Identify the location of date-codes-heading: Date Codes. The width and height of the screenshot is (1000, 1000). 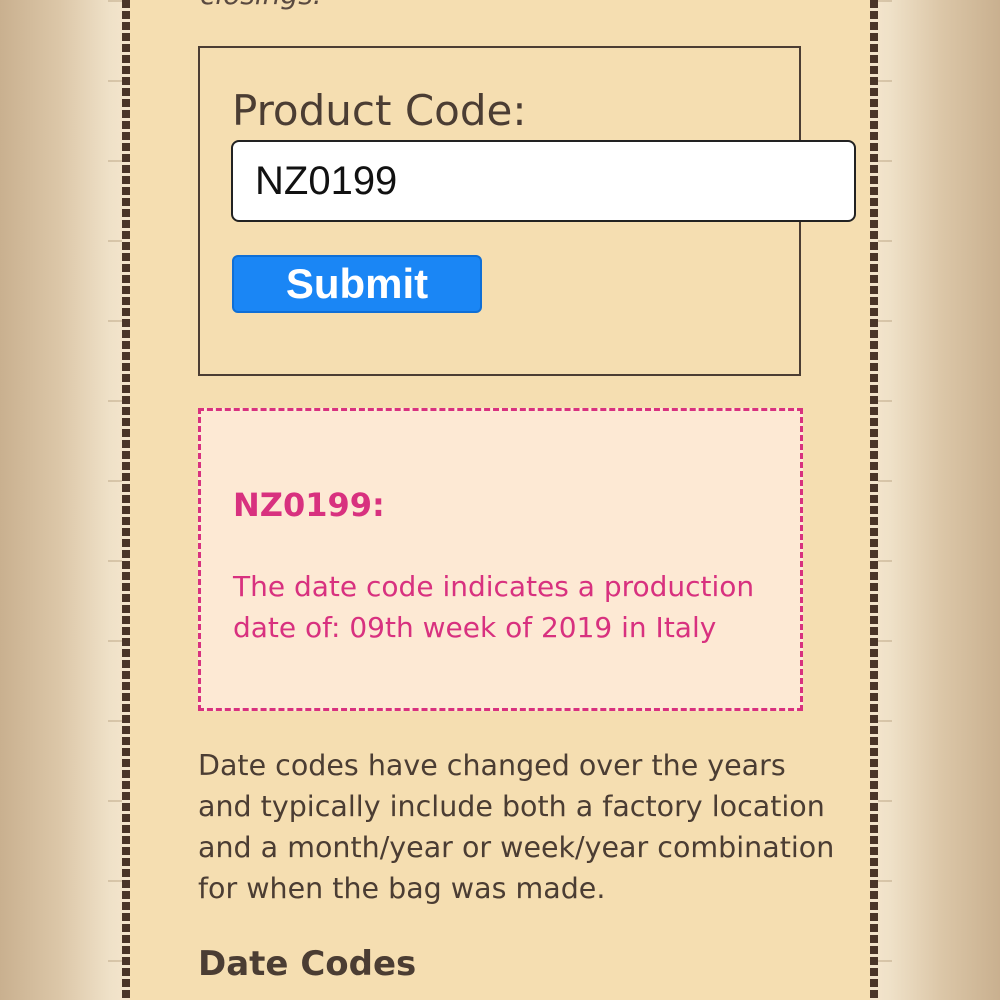
(307, 964).